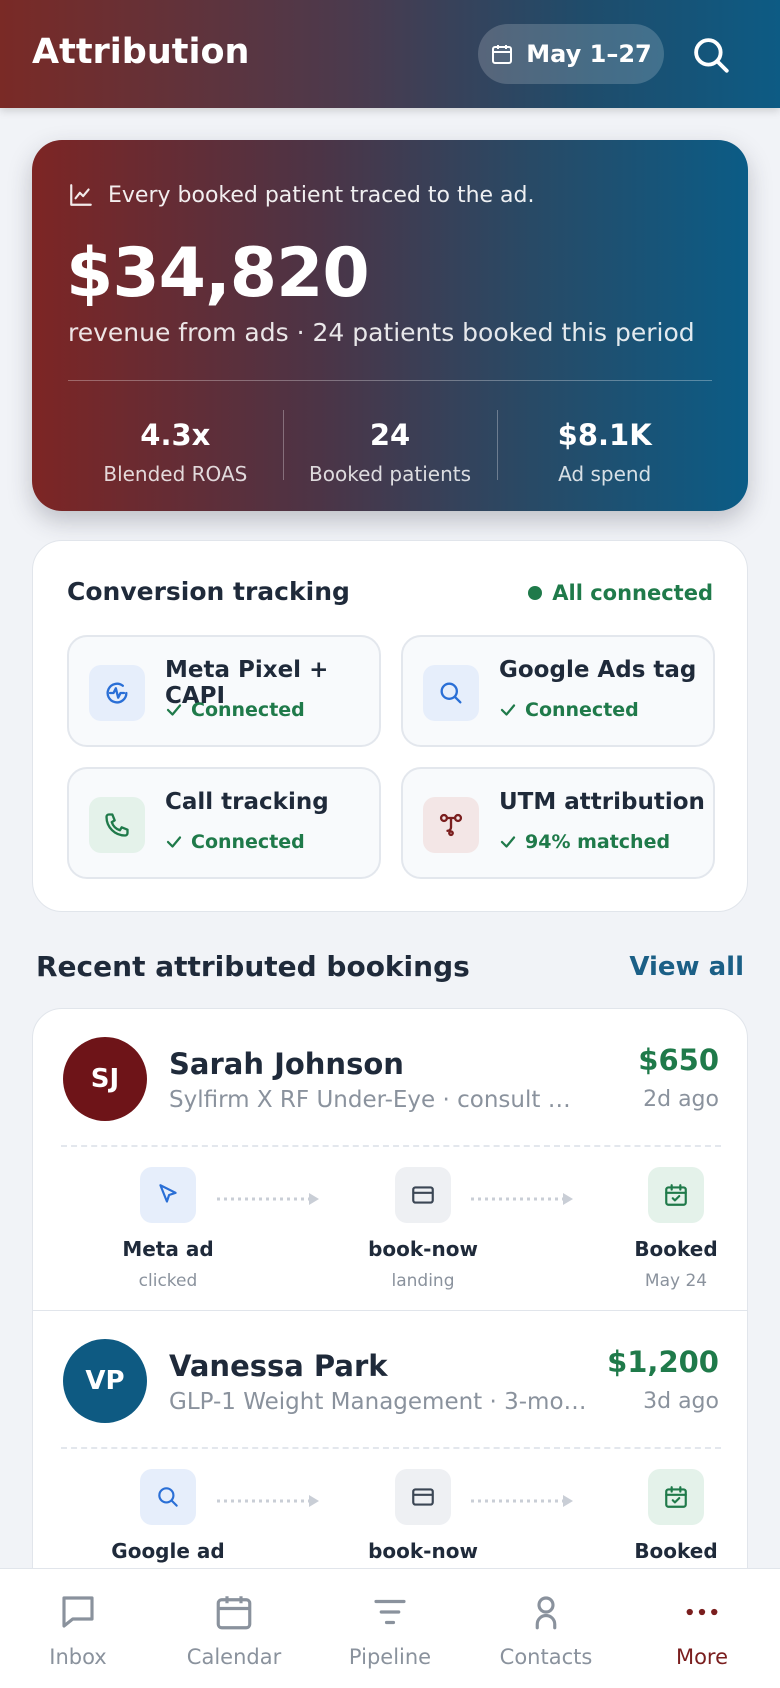 Image resolution: width=780 pixels, height=1688 pixels. What do you see at coordinates (589, 54) in the screenshot?
I see `date-range-label: May 1–27` at bounding box center [589, 54].